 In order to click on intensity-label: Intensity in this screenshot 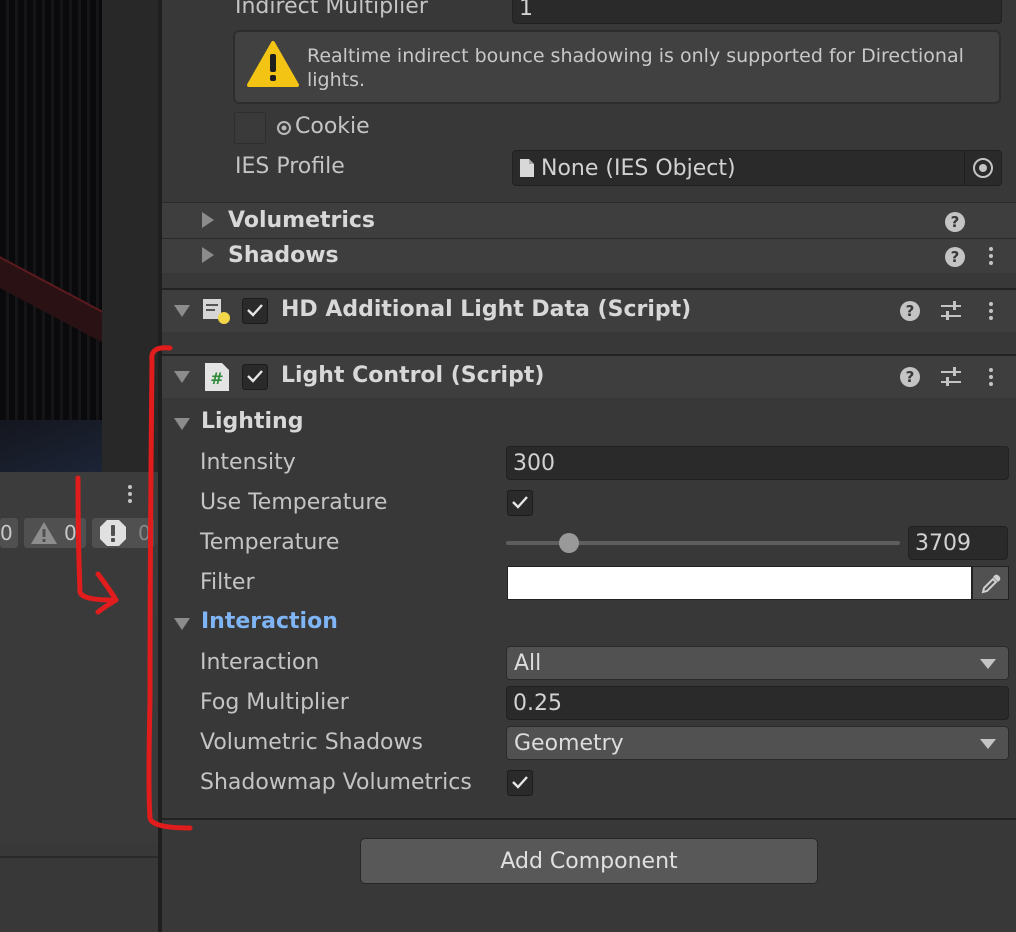, I will do `click(248, 462)`.